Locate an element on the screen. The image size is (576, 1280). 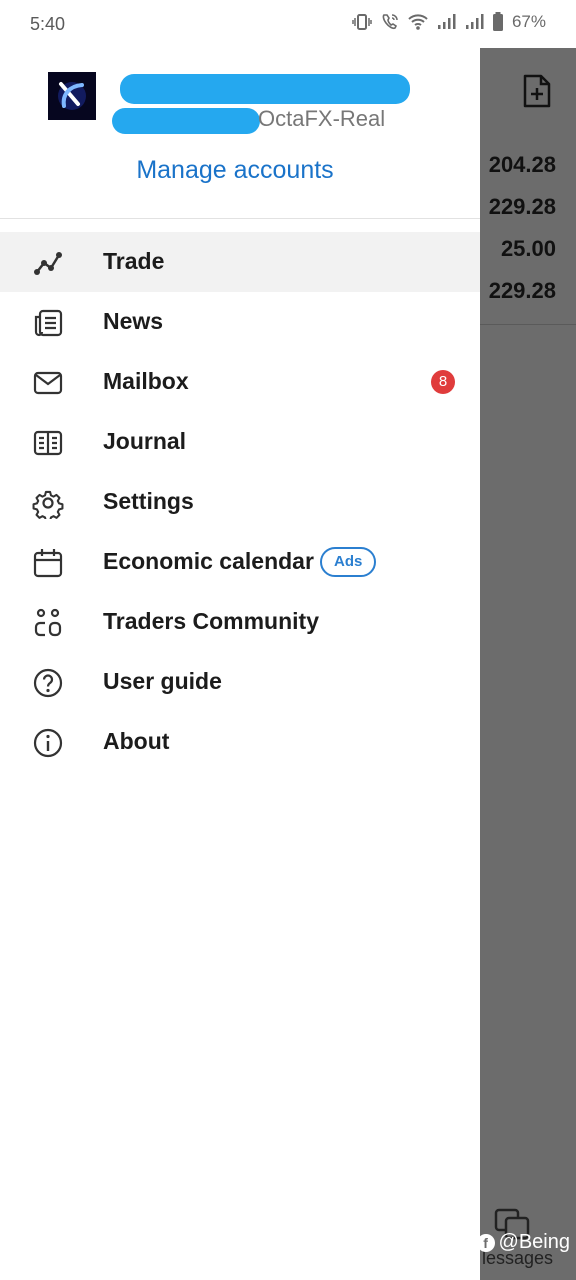
menu-item-label: Trade is located at coordinates (134, 261).